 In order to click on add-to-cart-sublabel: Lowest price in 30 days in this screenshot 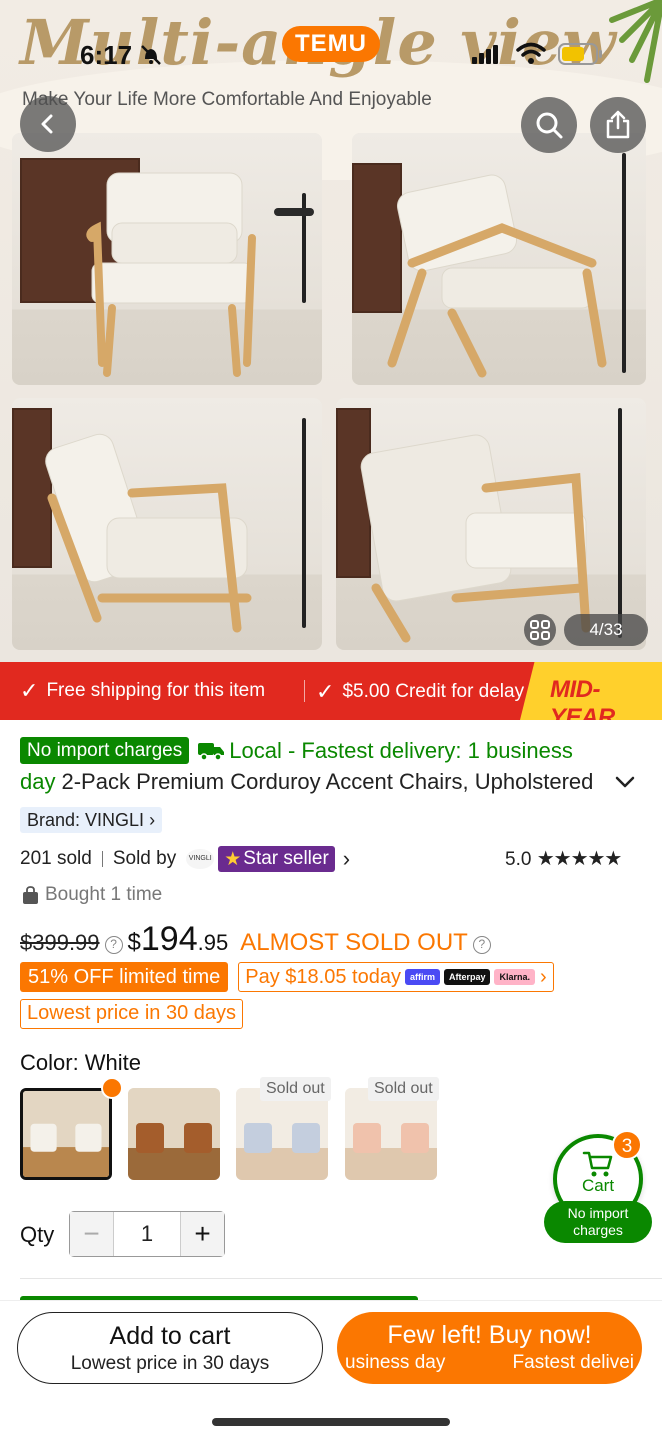, I will do `click(170, 1363)`.